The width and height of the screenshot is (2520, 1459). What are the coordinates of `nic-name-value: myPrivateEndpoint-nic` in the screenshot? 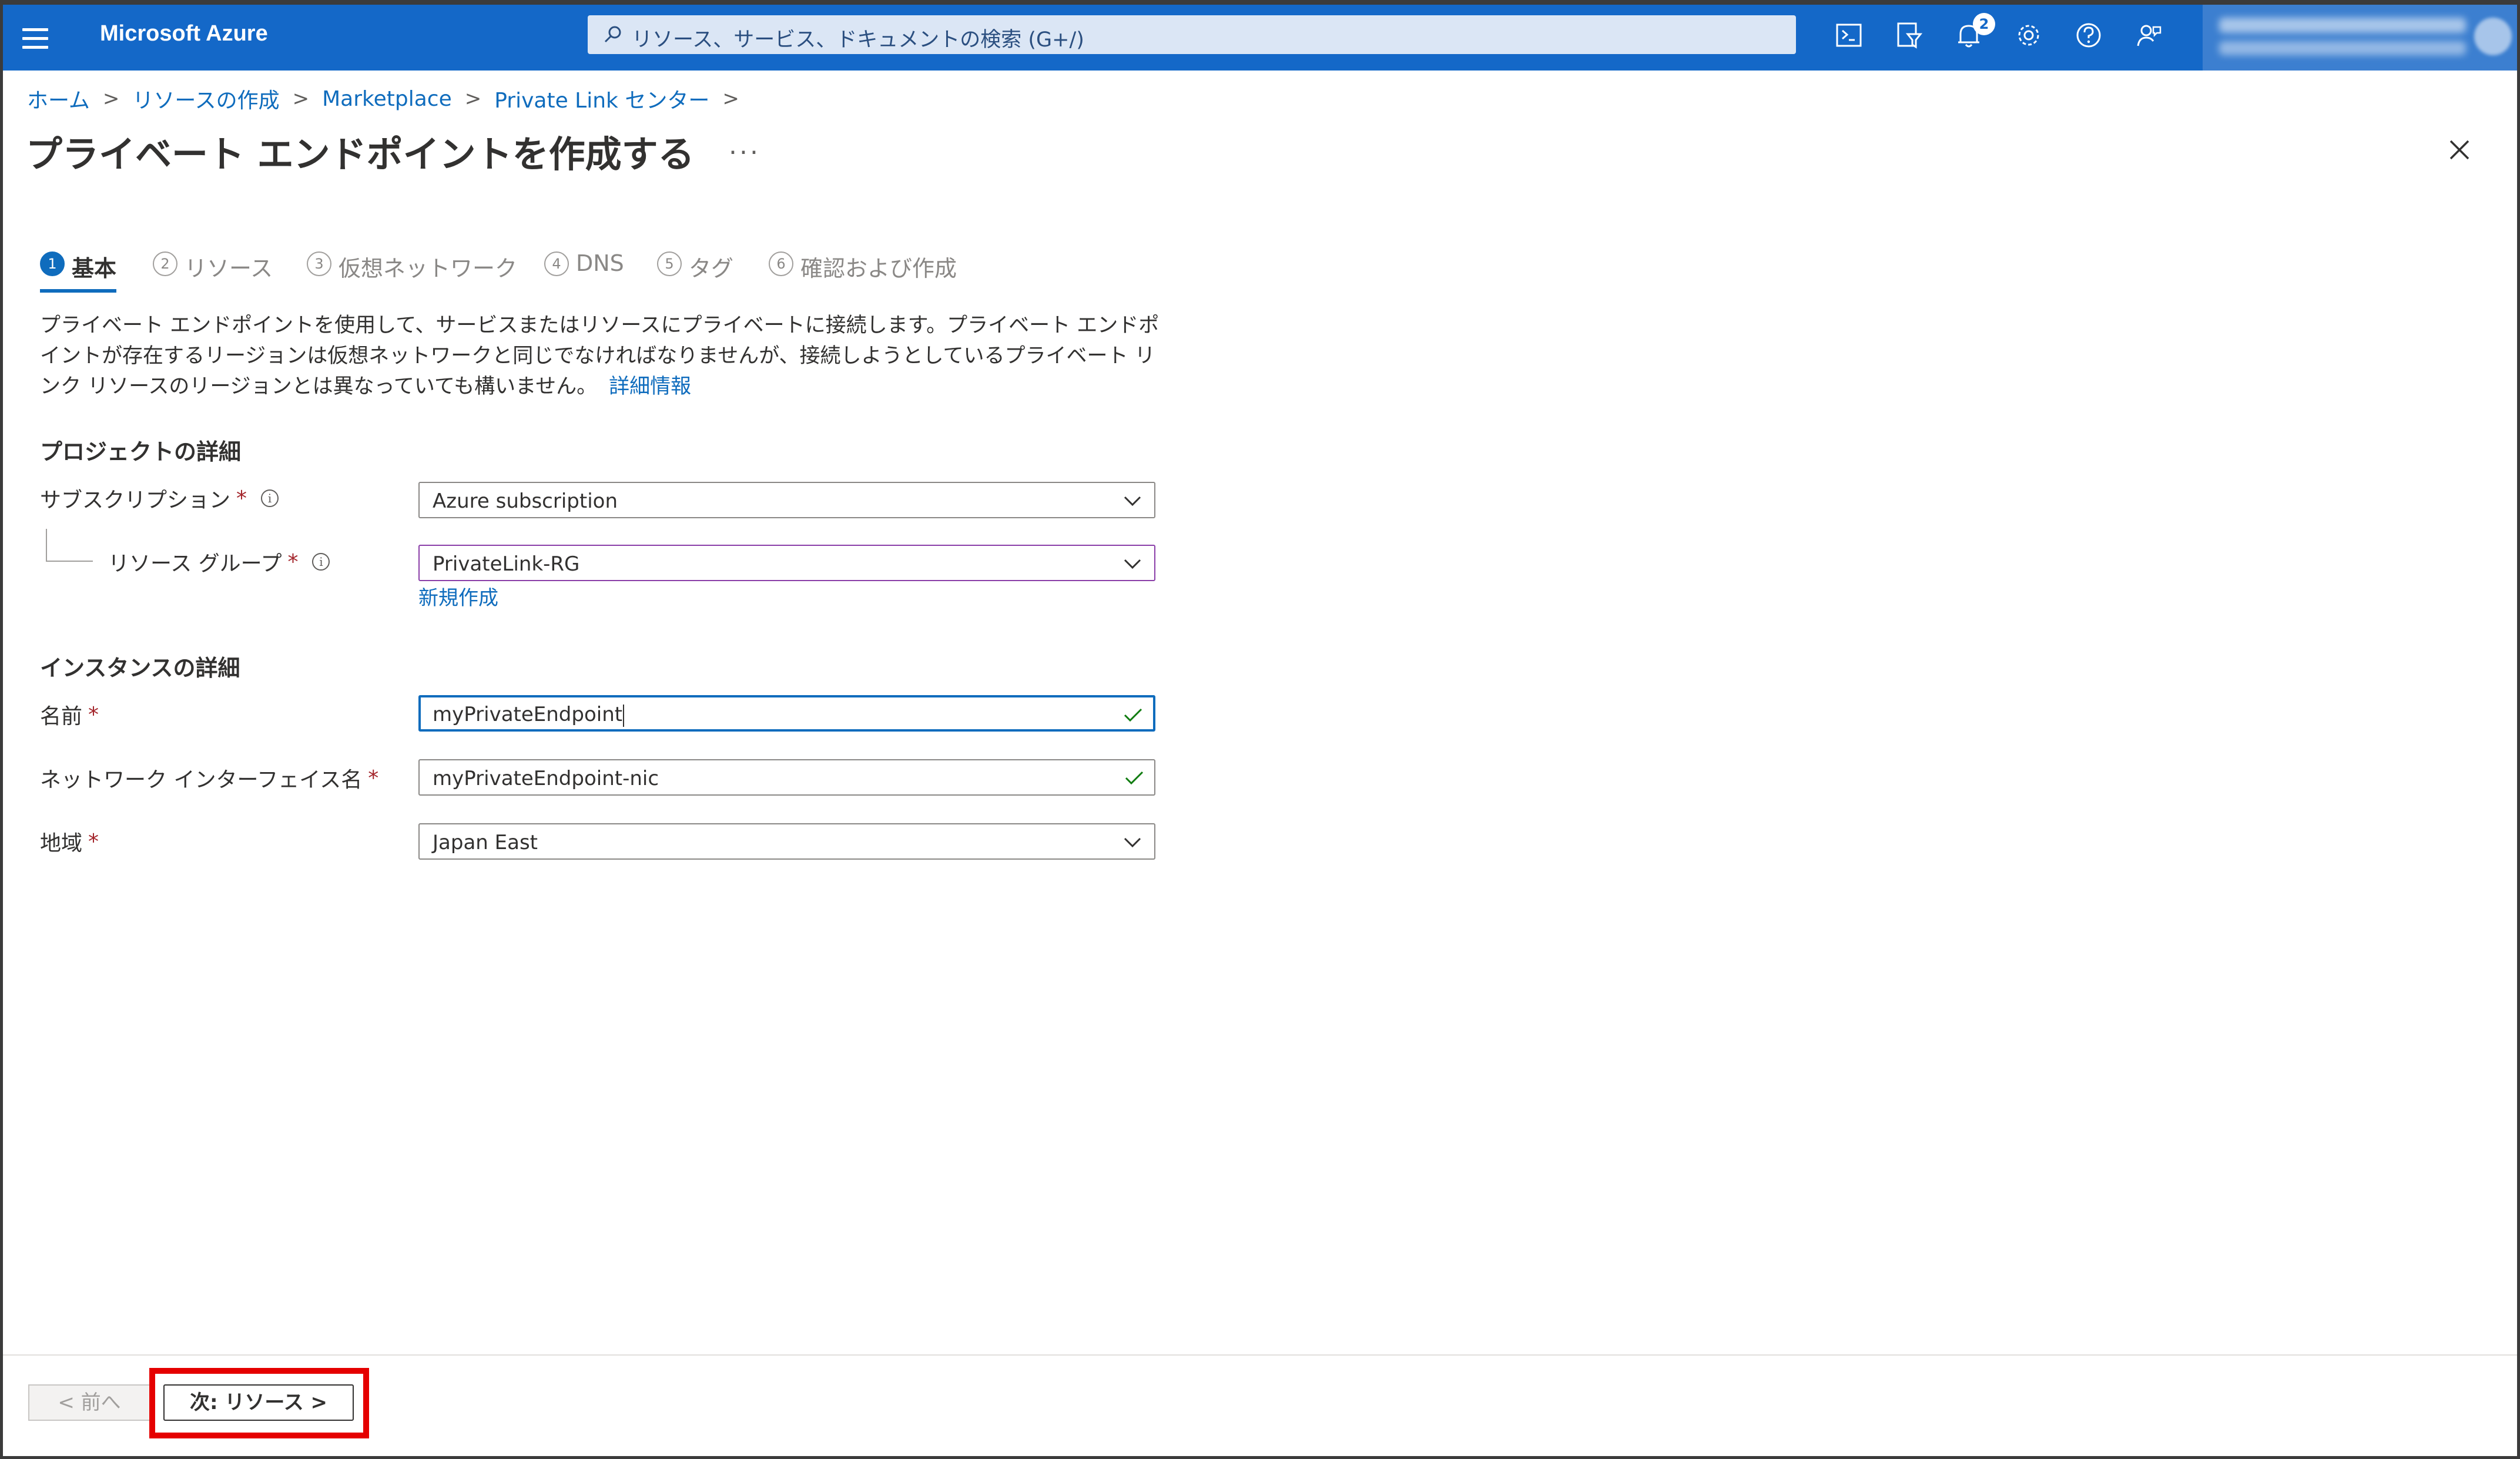 It's located at (546, 778).